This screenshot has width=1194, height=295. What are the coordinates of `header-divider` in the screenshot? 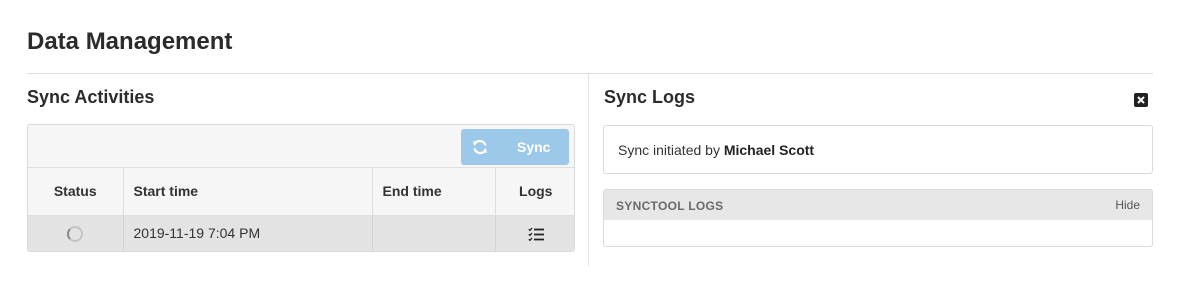 It's located at (590, 73).